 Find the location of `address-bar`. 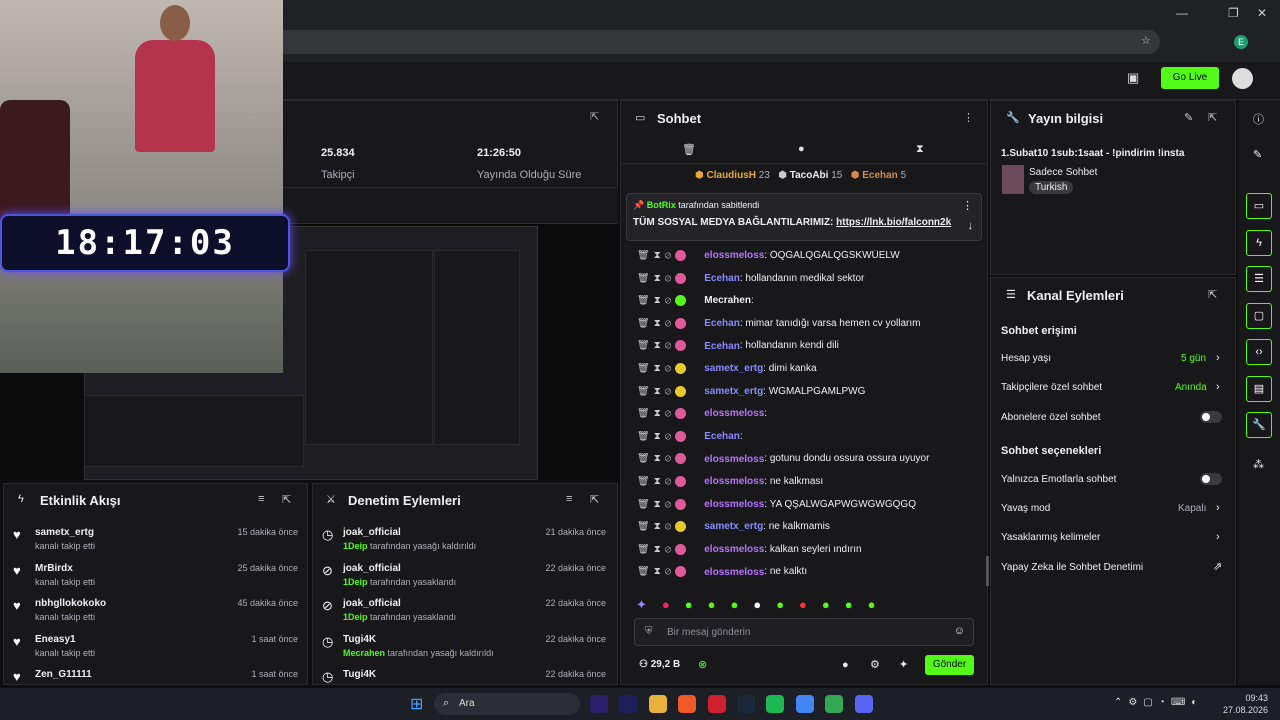

address-bar is located at coordinates (655, 42).